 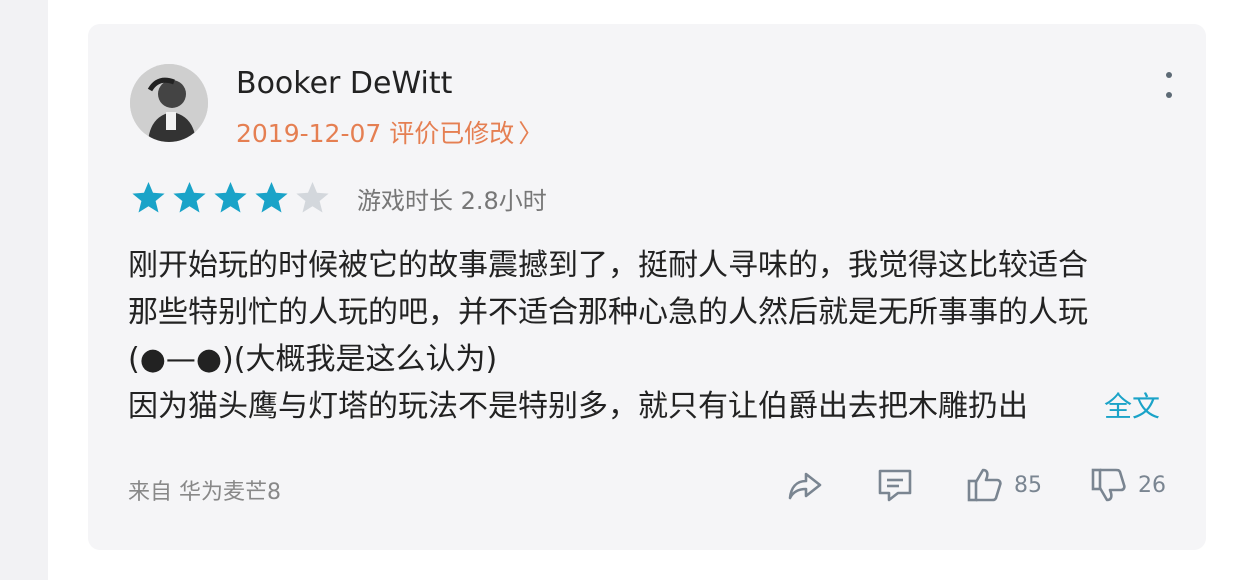 What do you see at coordinates (375, 133) in the screenshot?
I see `review-date-text: 2019-12-07 评价已修改` at bounding box center [375, 133].